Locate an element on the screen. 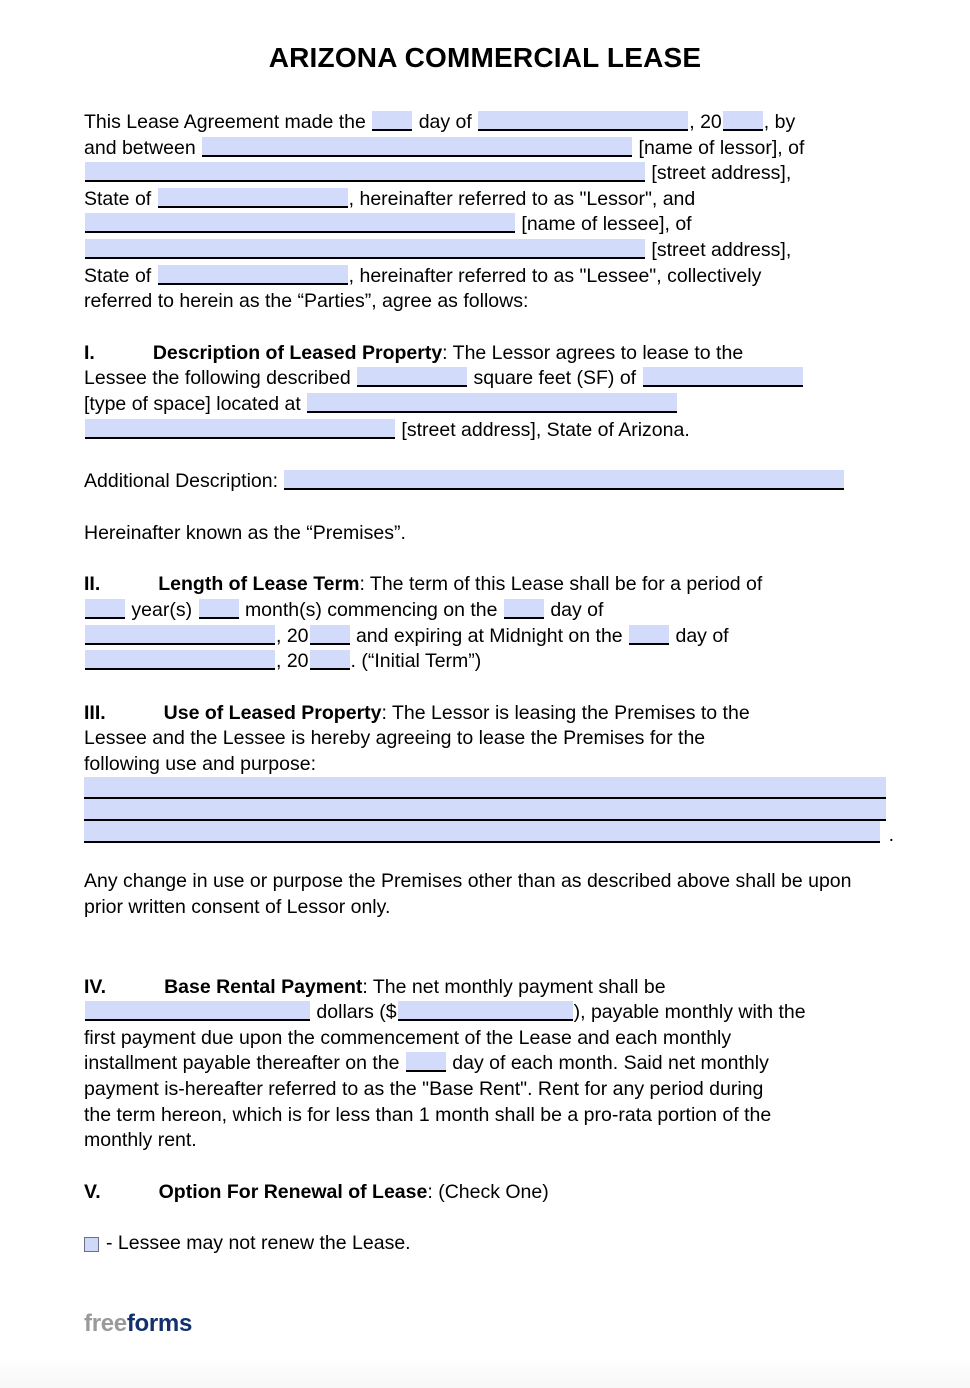  intro-text-5: and between is located at coordinates (140, 147).